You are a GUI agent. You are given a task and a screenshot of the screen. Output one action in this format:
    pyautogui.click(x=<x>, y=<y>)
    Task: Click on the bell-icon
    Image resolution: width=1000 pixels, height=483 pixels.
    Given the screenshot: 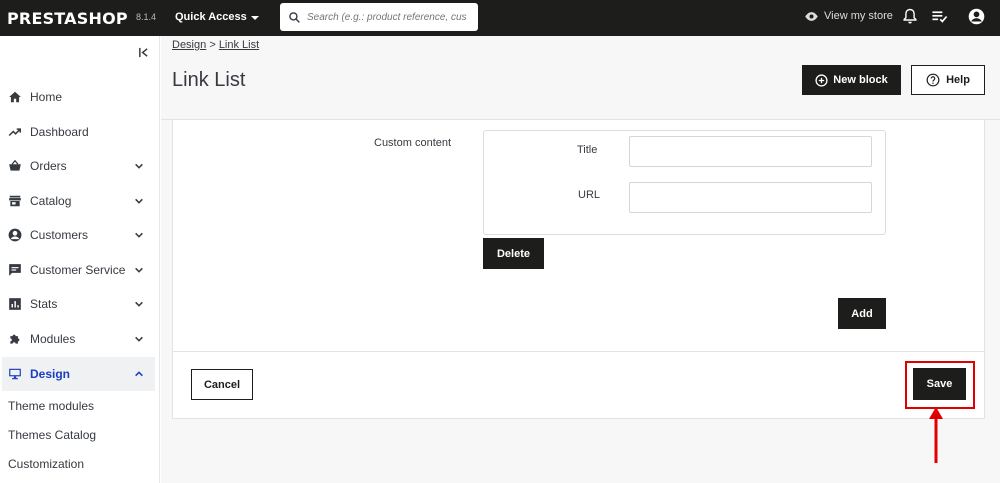 What is the action you would take?
    pyautogui.click(x=910, y=16)
    